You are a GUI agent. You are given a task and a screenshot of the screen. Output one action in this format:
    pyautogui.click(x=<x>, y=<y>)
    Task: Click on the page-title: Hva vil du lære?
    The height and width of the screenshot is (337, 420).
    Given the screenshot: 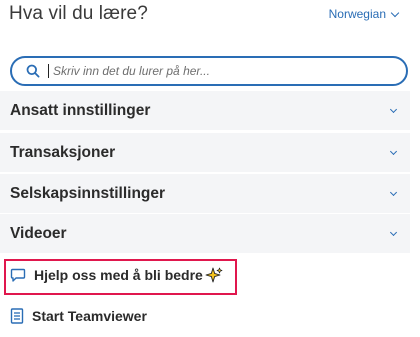 What is the action you would take?
    pyautogui.click(x=78, y=13)
    